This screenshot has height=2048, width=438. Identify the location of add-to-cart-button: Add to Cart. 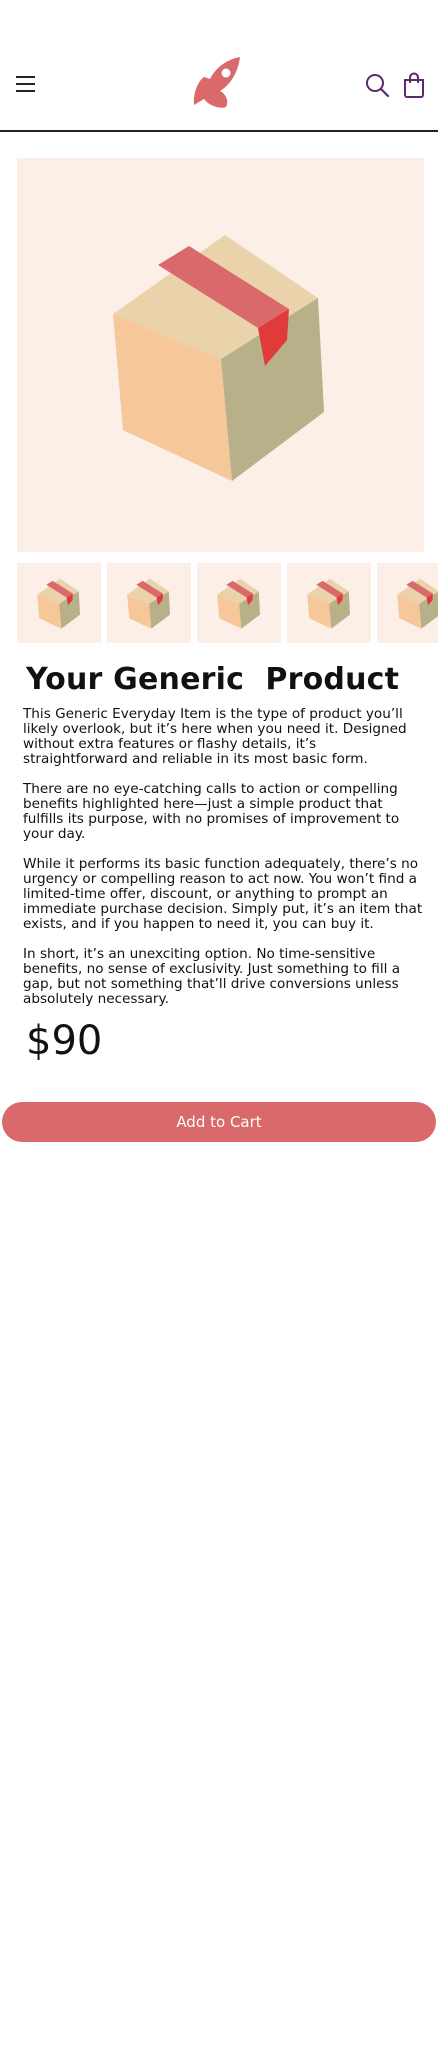
(219, 1122).